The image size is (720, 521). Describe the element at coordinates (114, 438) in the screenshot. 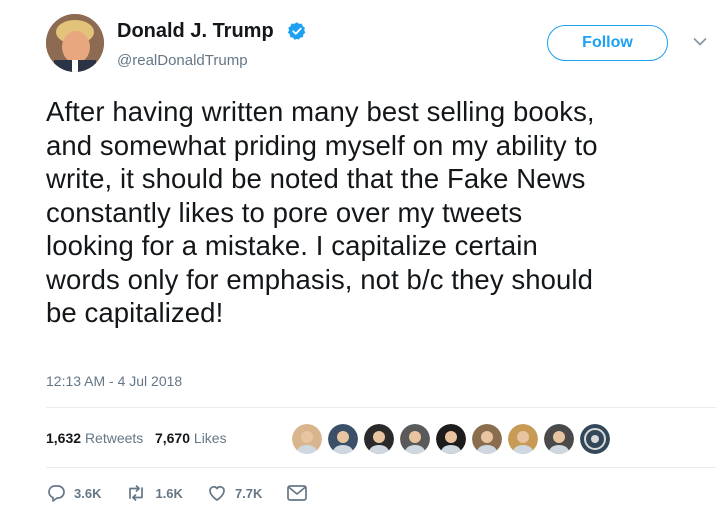

I see `retweets-label: Retweets` at that location.